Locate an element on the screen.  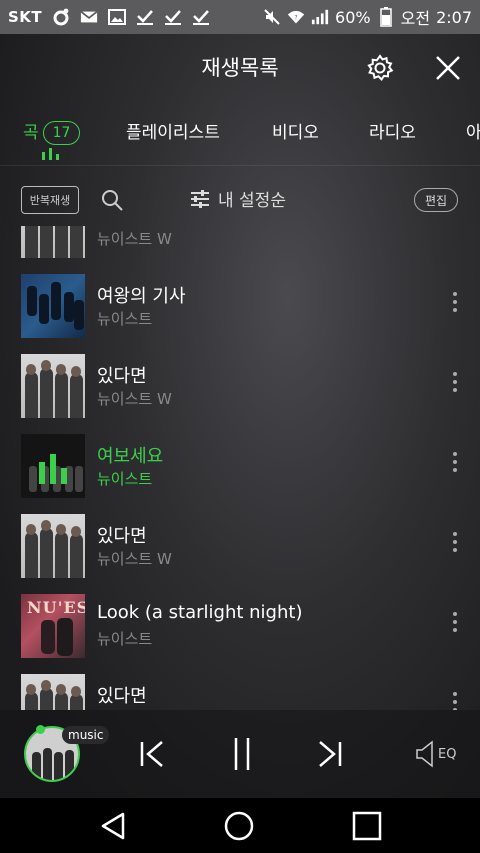
close-icon is located at coordinates (448, 68).